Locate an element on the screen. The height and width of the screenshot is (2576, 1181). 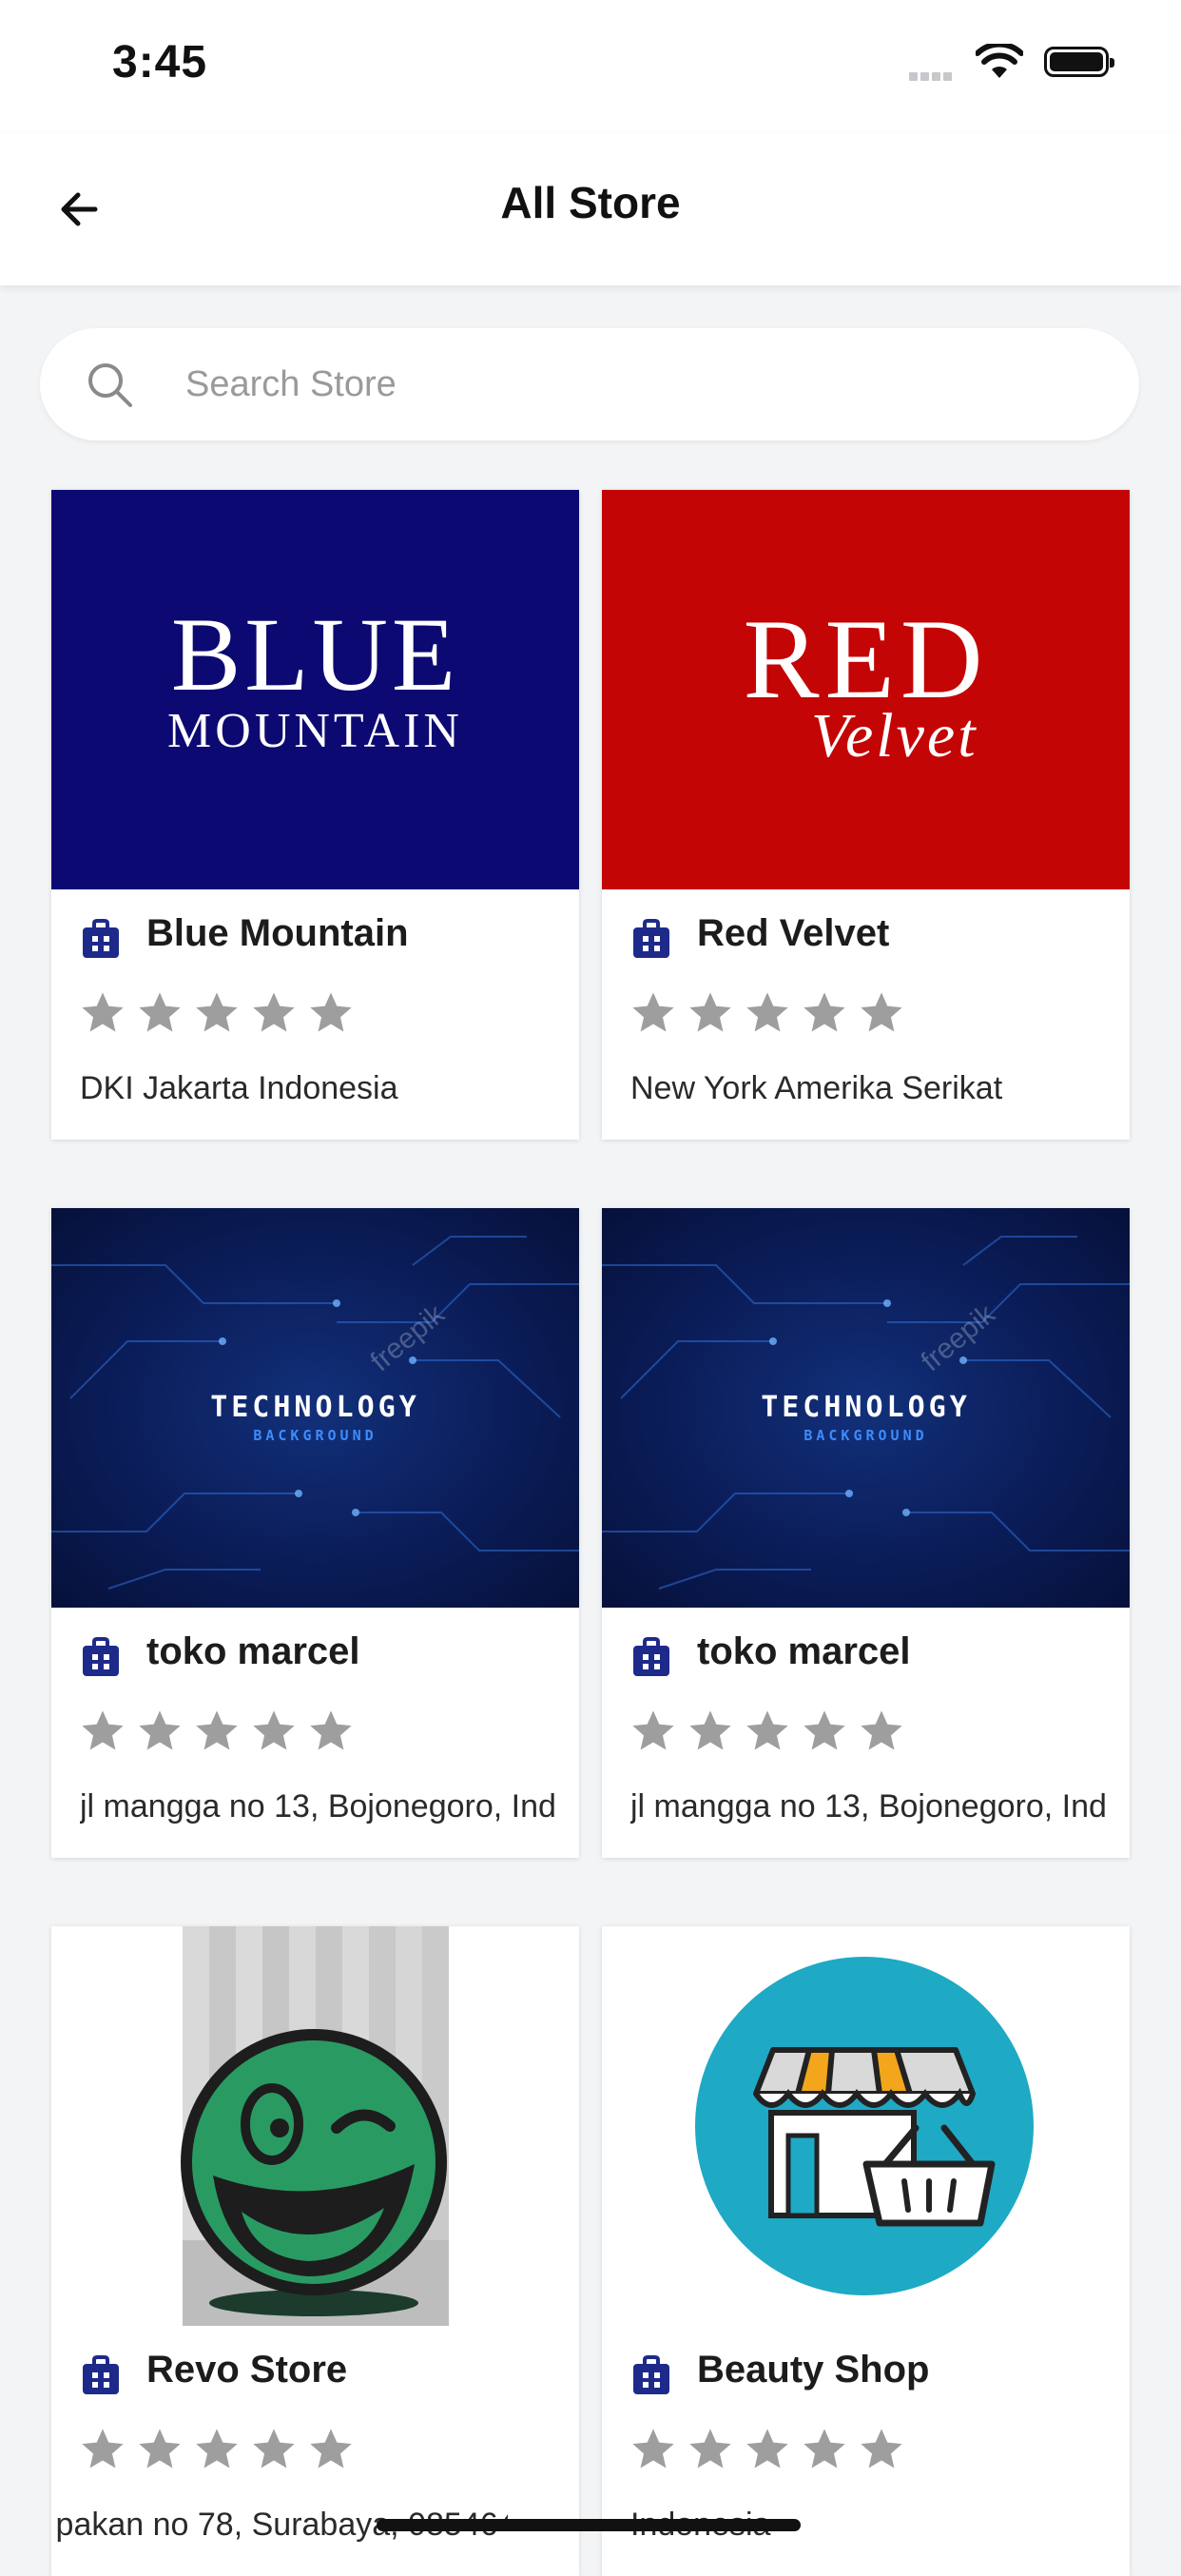
signal-icon is located at coordinates (932, 77).